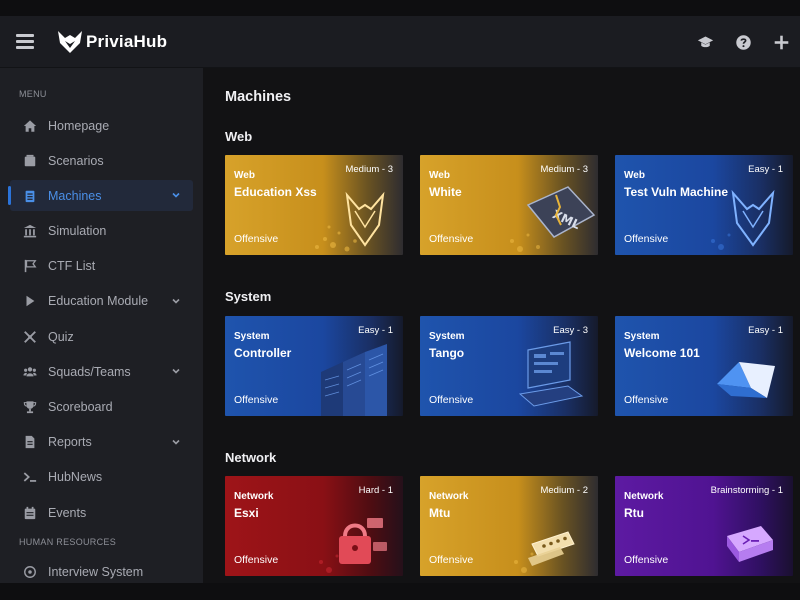 The image size is (800, 600). What do you see at coordinates (61, 336) in the screenshot?
I see `sidebar-item-label: Quiz` at bounding box center [61, 336].